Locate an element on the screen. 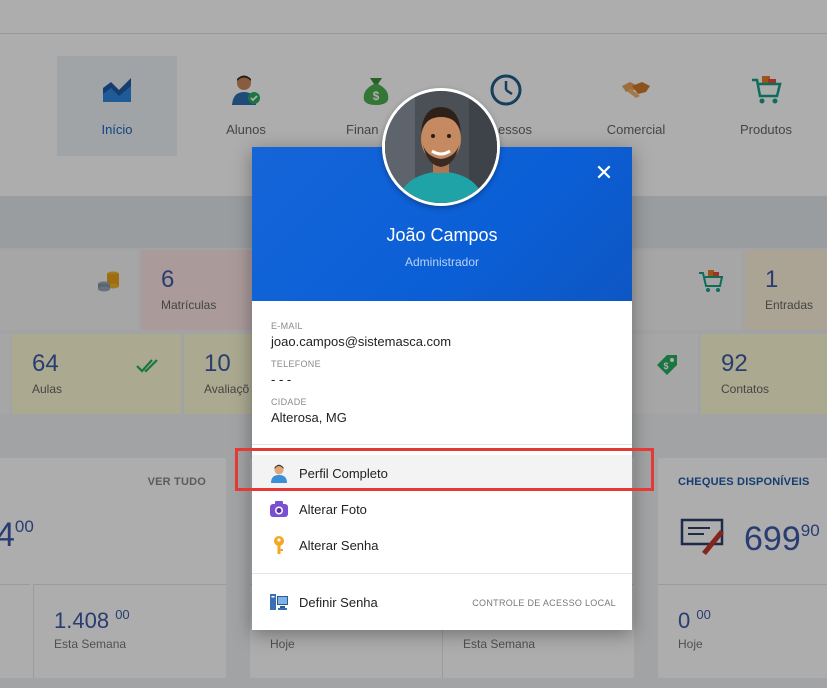 The width and height of the screenshot is (827, 688). profile-role: Administrador is located at coordinates (442, 262).